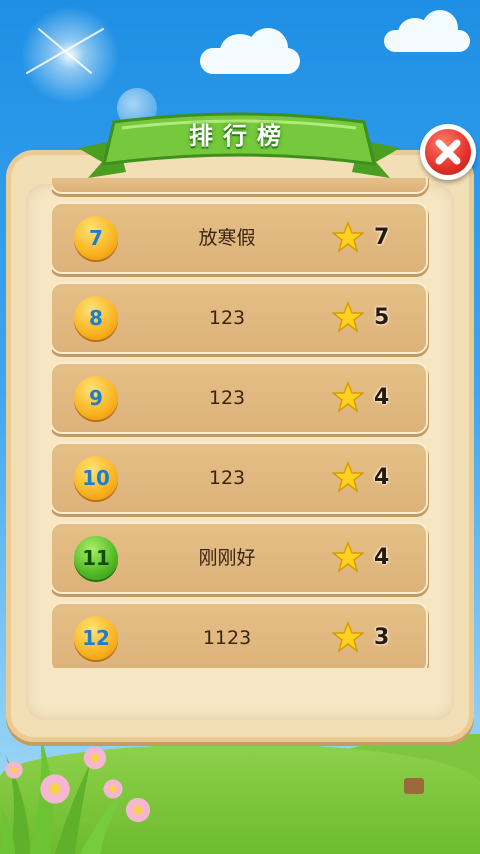  I want to click on close-icon, so click(448, 152).